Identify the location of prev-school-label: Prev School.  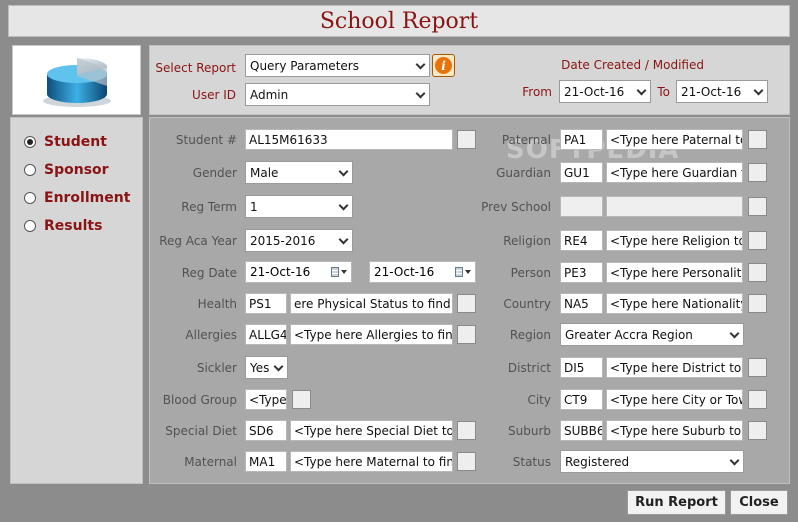
(516, 207).